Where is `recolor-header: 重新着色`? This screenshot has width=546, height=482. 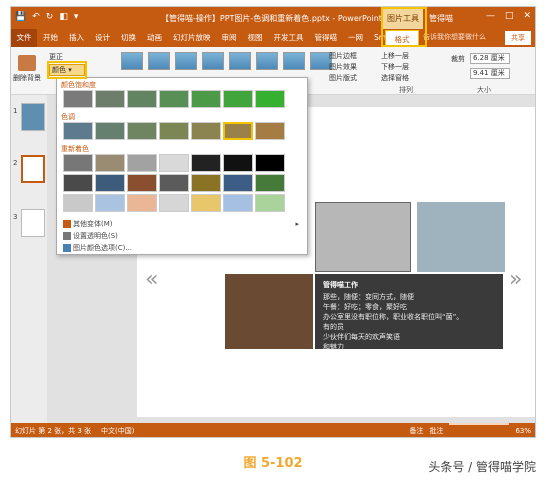
recolor-header: 重新着色 is located at coordinates (75, 149).